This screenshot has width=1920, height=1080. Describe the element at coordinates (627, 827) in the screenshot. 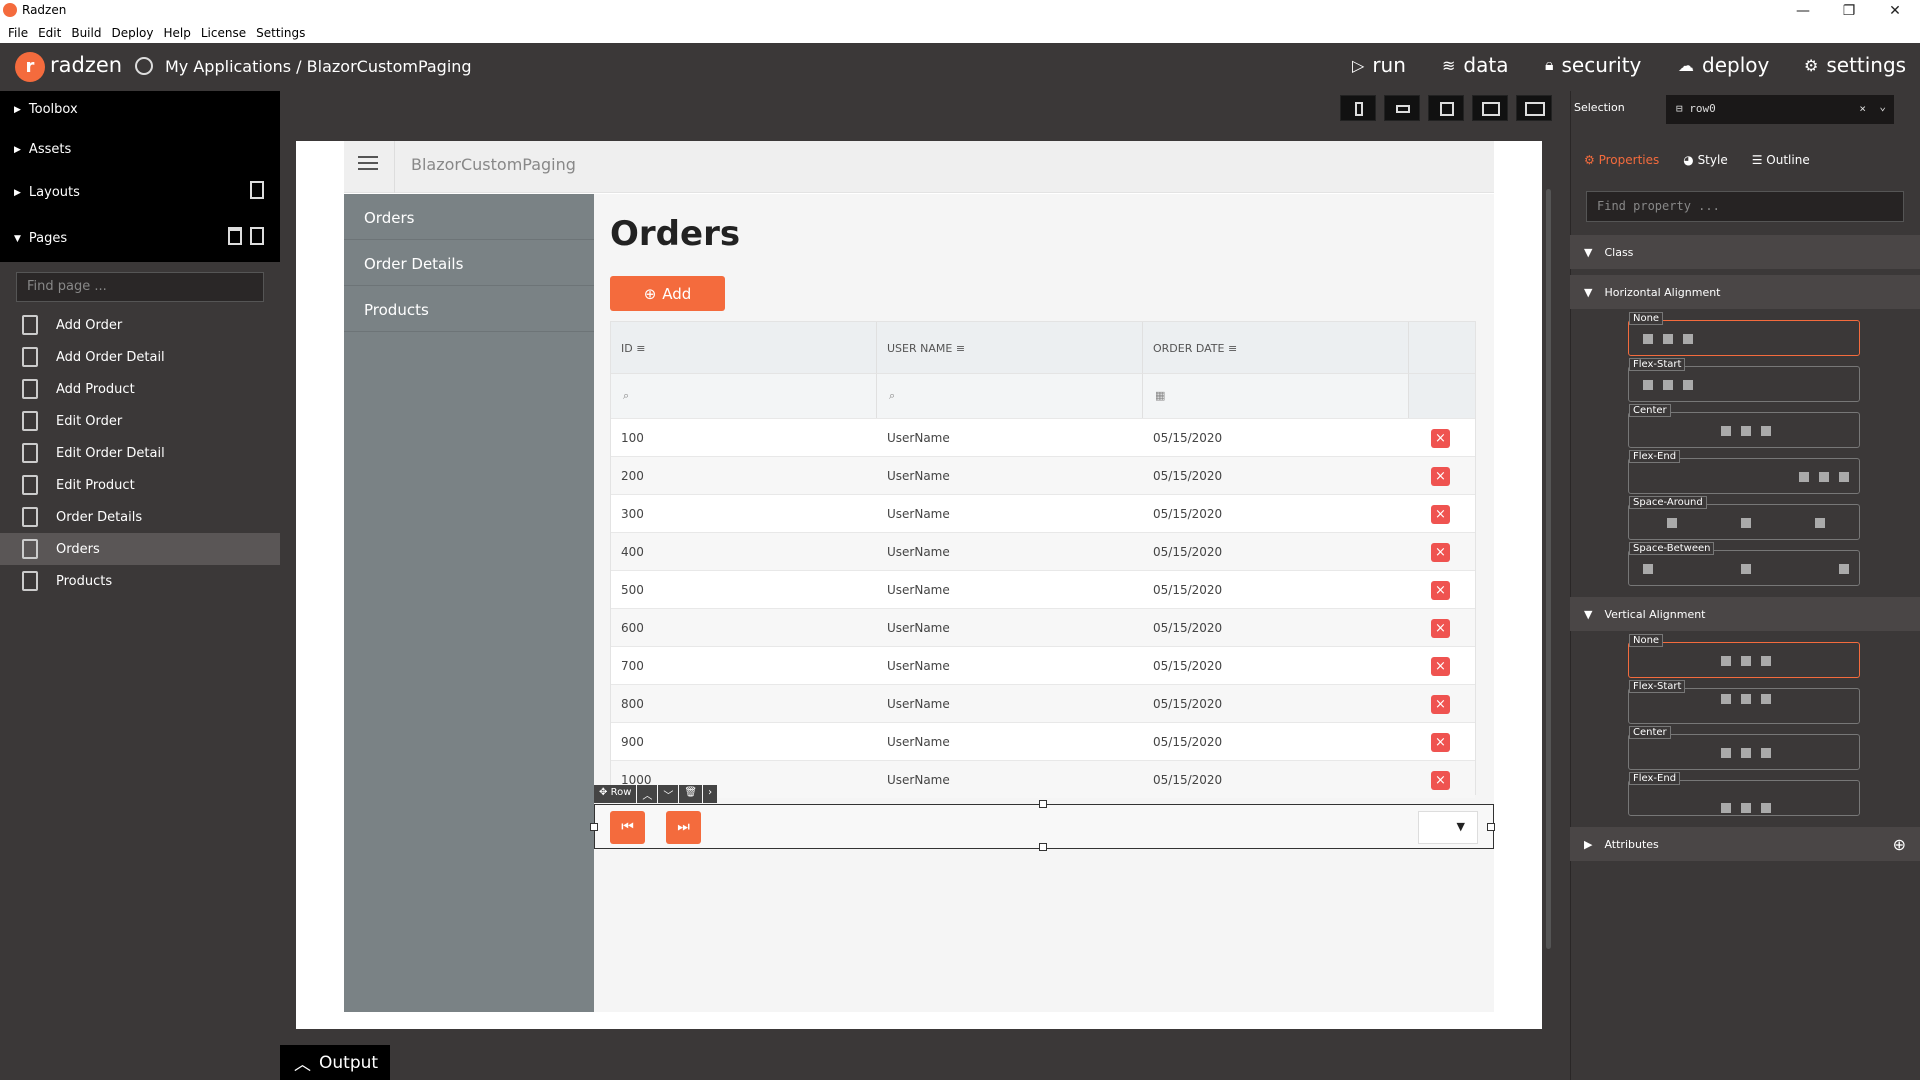

I see `first-page-button: ⏮︎` at that location.